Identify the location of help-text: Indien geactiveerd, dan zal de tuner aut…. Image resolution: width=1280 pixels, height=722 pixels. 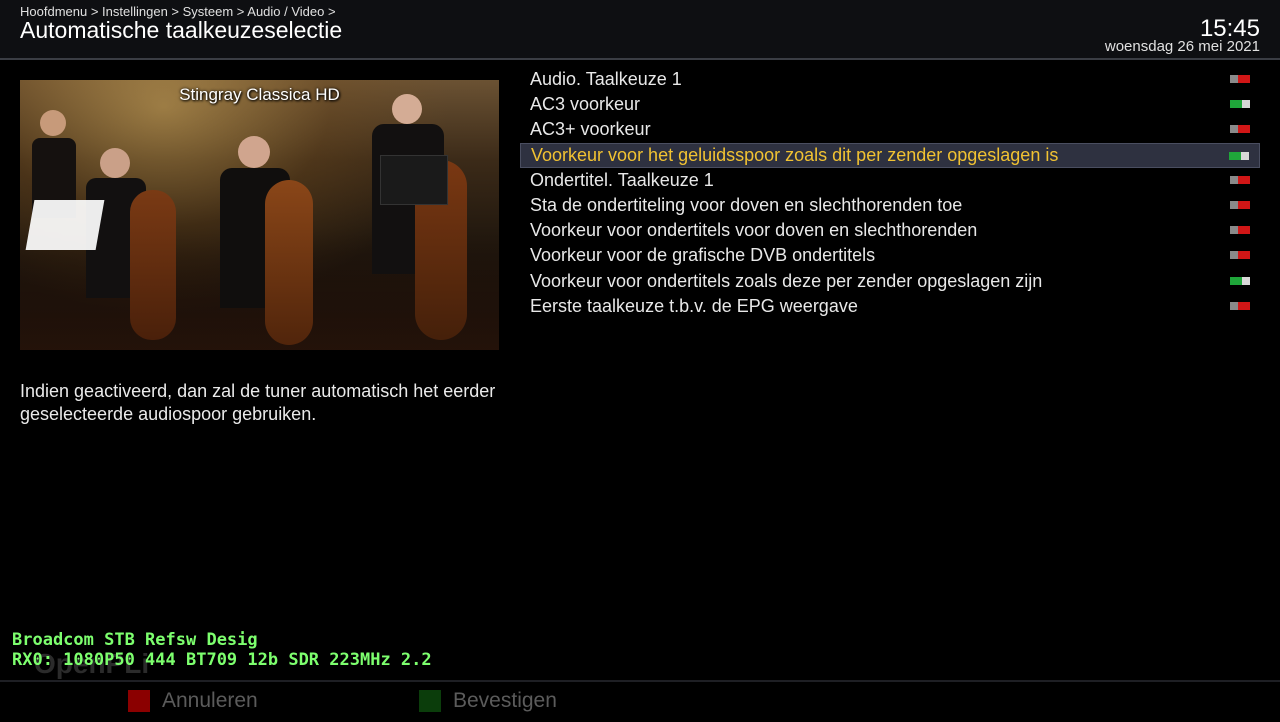
(258, 402).